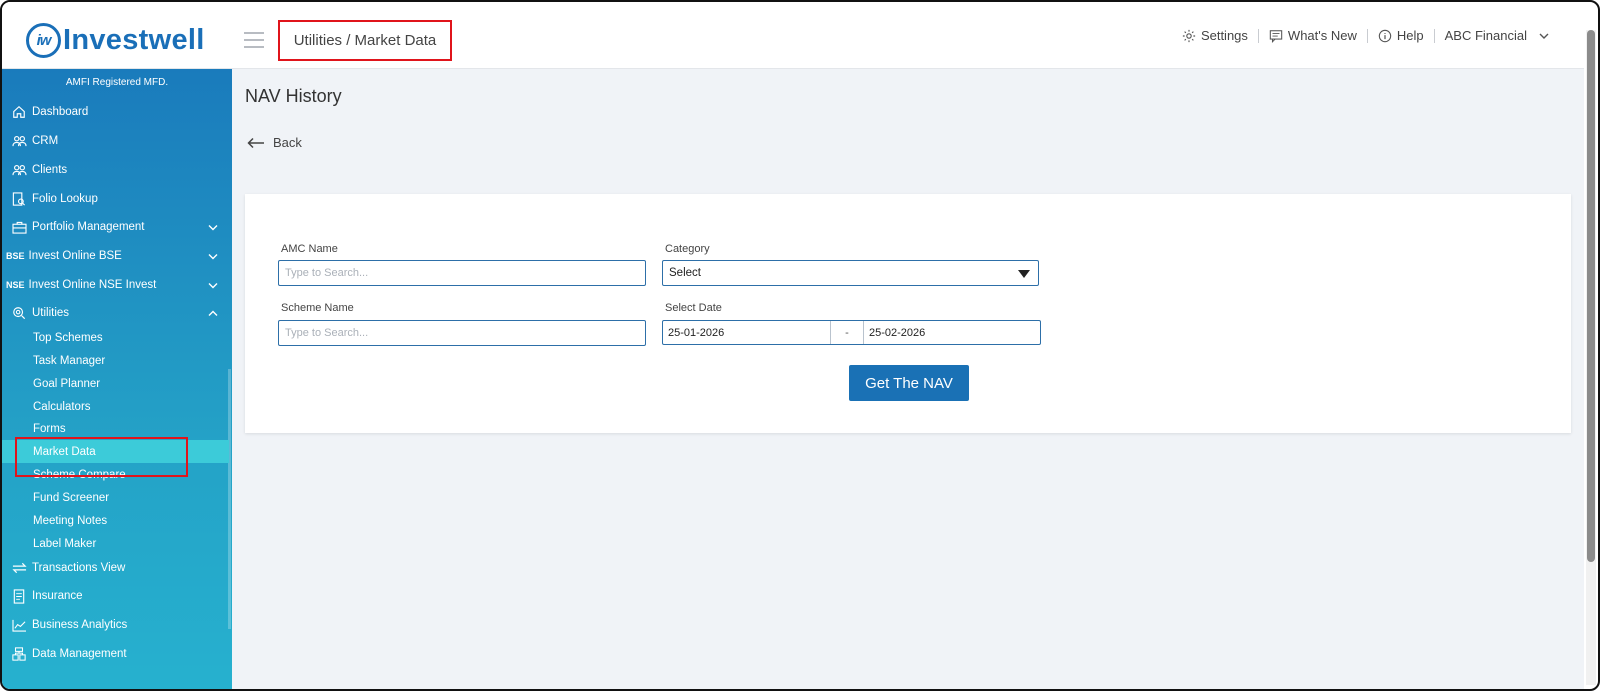 The width and height of the screenshot is (1600, 691). I want to click on sidebar-item-crm: CRM, so click(117, 141).